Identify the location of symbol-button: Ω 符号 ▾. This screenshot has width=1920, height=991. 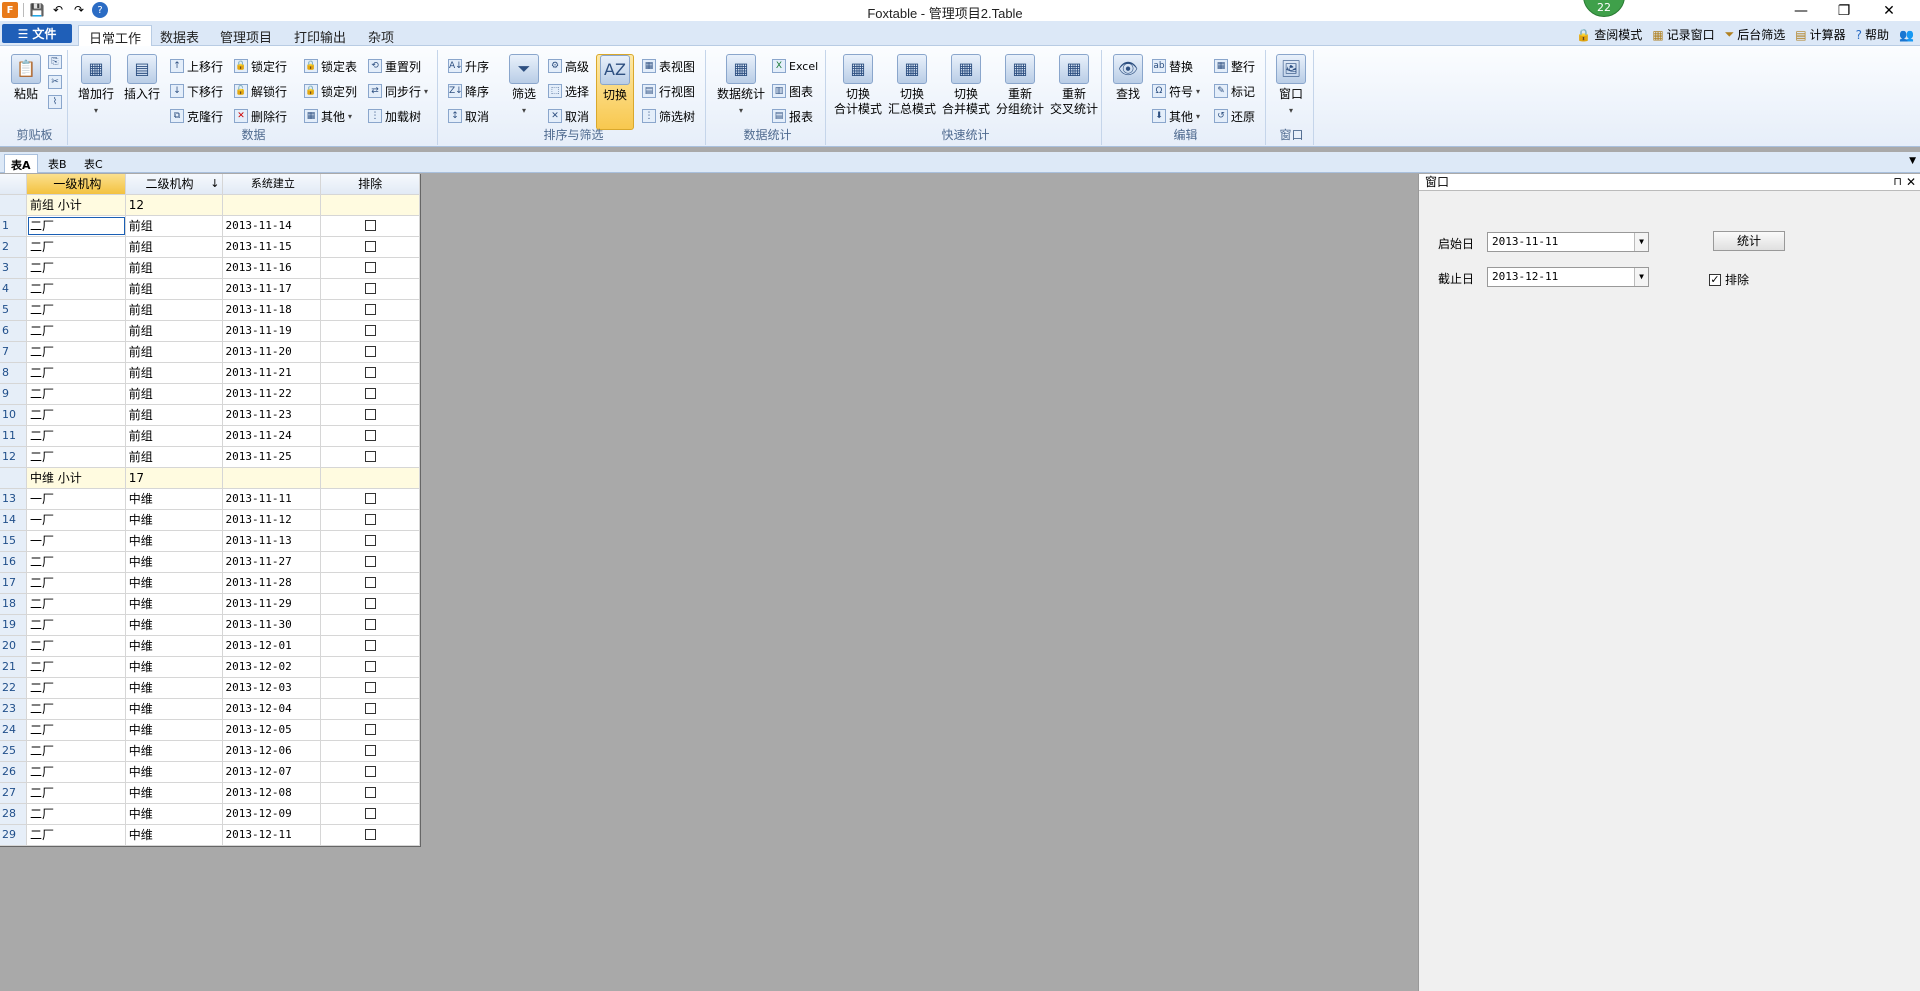
(1176, 91).